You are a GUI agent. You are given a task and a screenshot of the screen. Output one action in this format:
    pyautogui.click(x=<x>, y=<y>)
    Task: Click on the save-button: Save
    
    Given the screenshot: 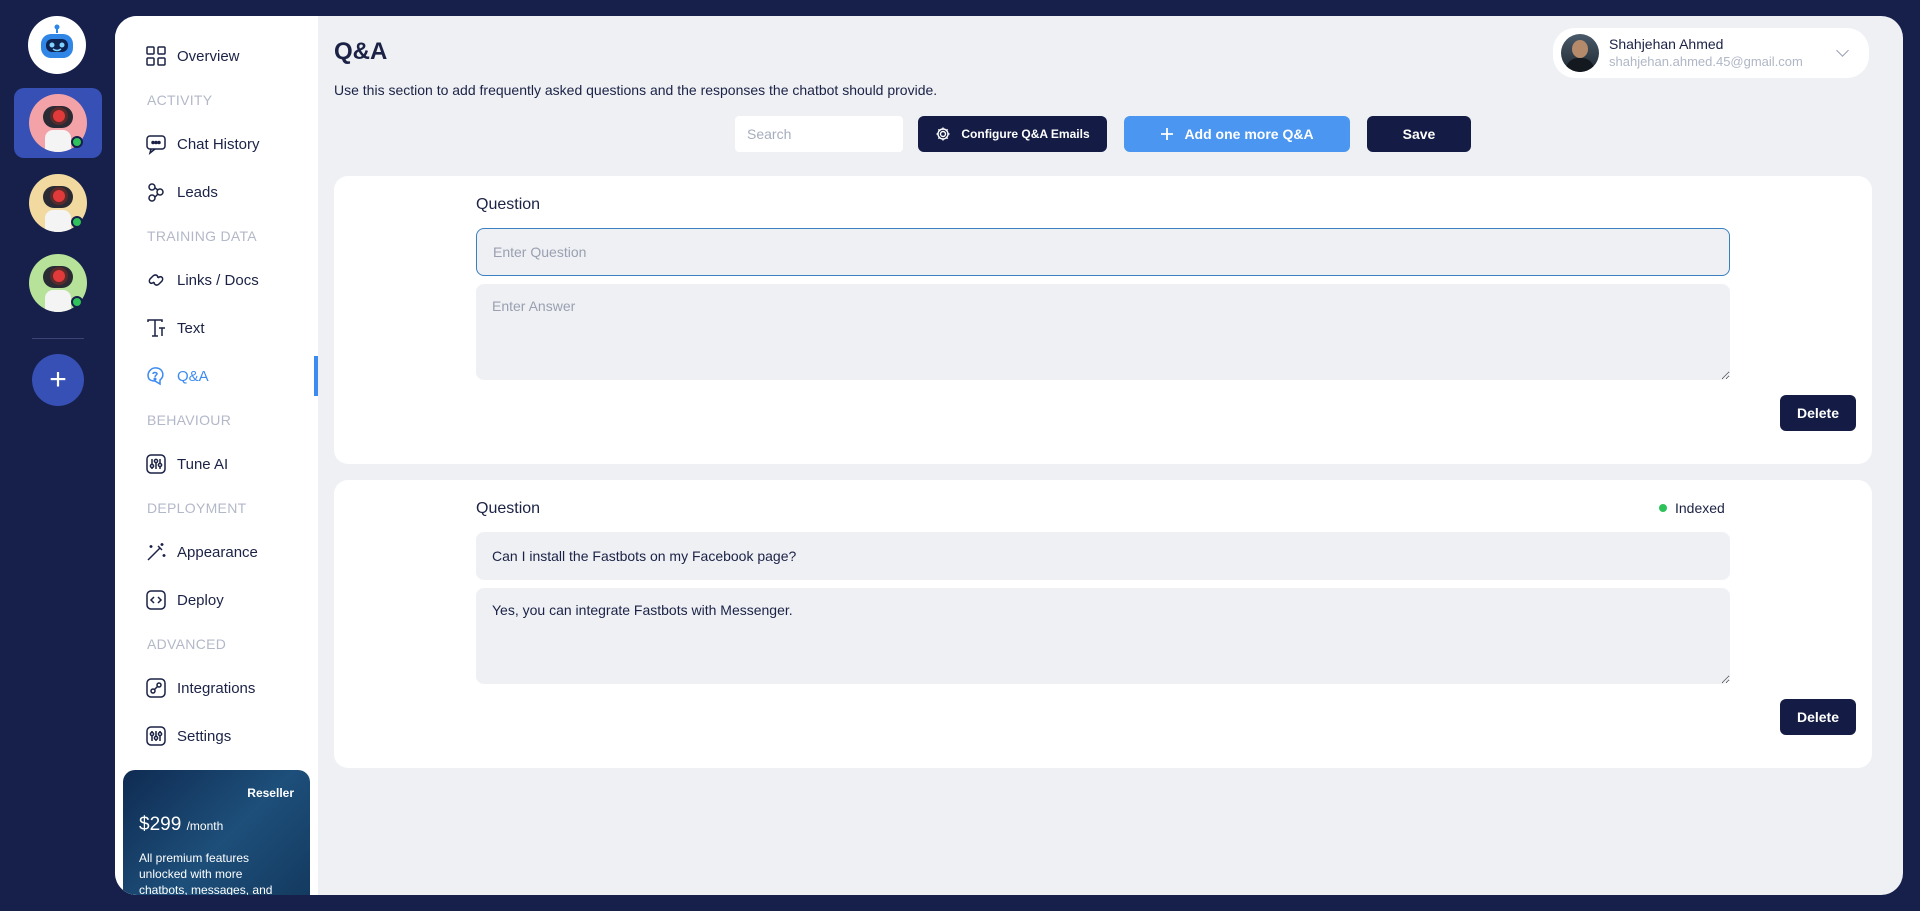 What is the action you would take?
    pyautogui.click(x=1419, y=134)
    